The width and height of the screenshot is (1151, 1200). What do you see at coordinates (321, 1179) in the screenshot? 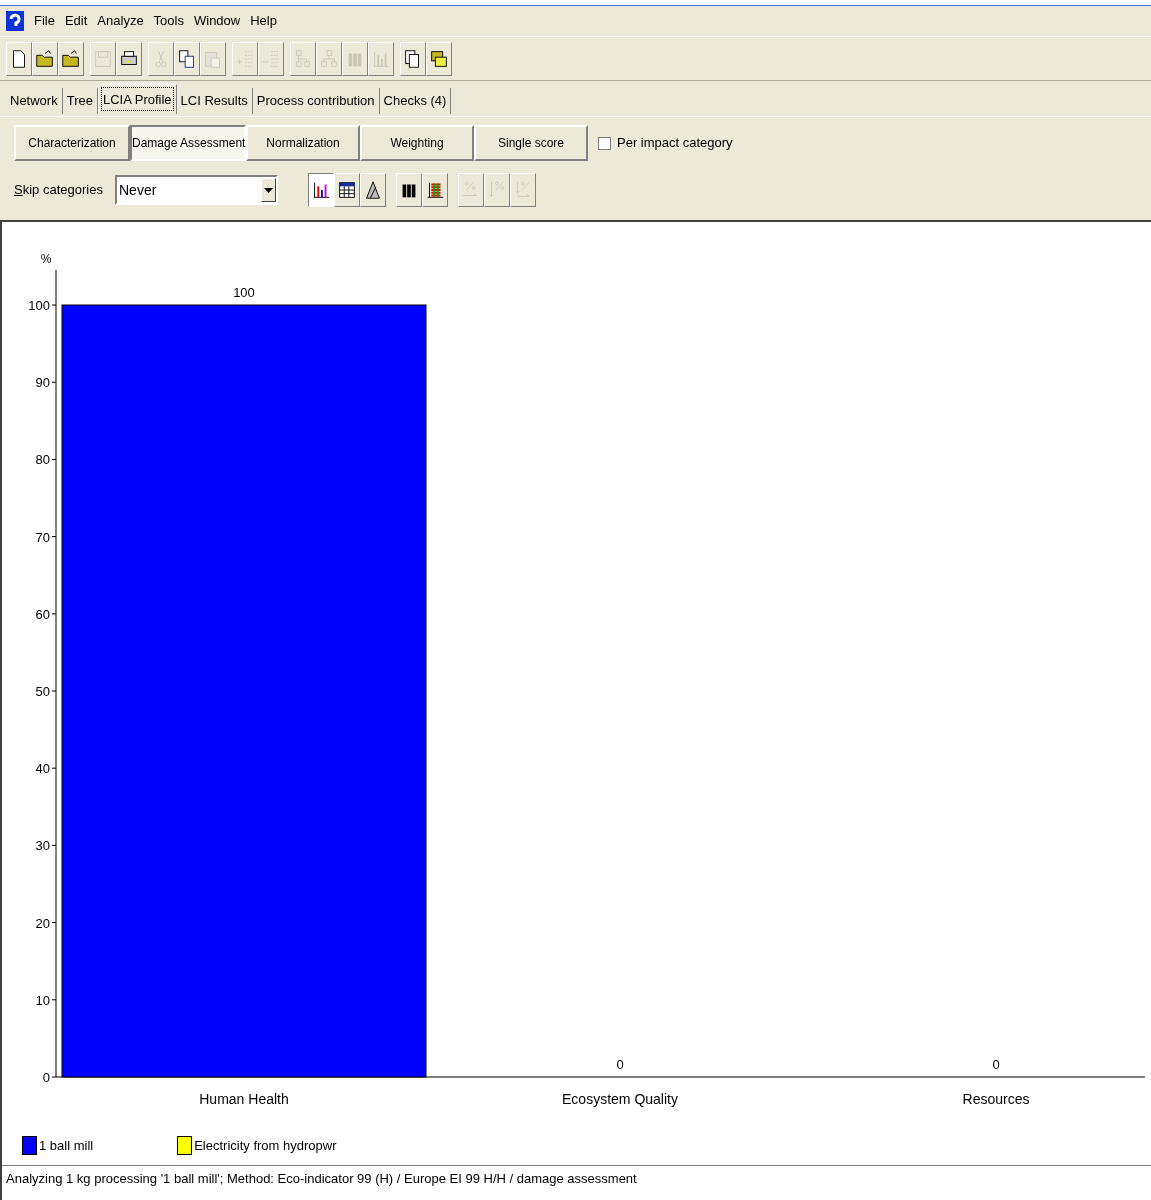
I see `status-text: Analyzing 1 kg processing '1 ball mill'; Method: Eco-indicator 99 (H) / Europe EI 99 H/H / damage assessment` at bounding box center [321, 1179].